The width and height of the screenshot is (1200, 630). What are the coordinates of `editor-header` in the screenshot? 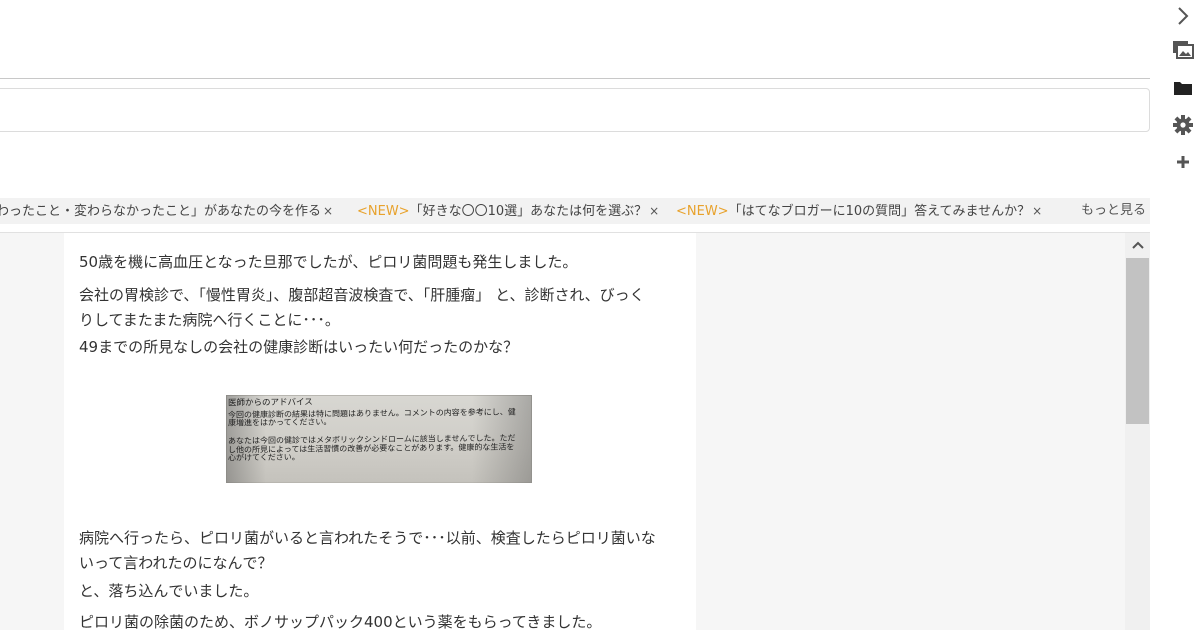 It's located at (575, 39).